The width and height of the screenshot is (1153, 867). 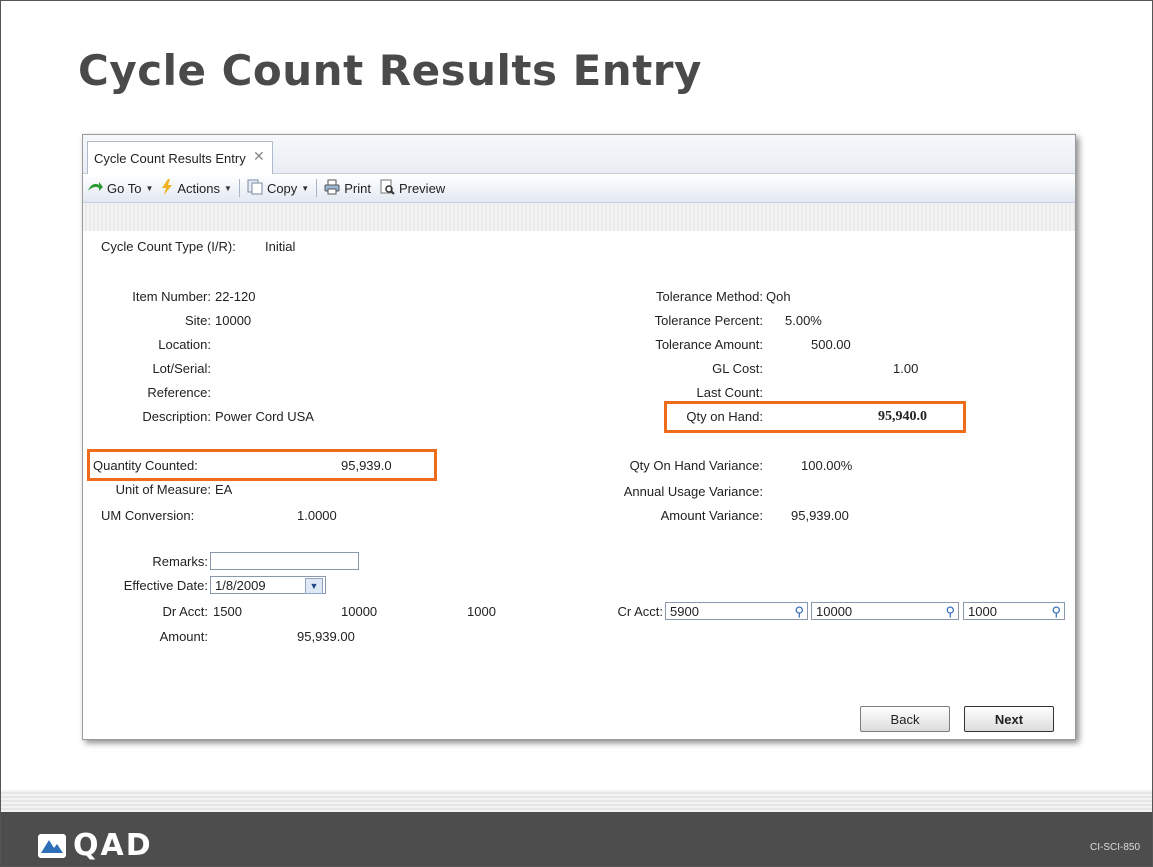 What do you see at coordinates (52, 846) in the screenshot?
I see `qad-logo-icon` at bounding box center [52, 846].